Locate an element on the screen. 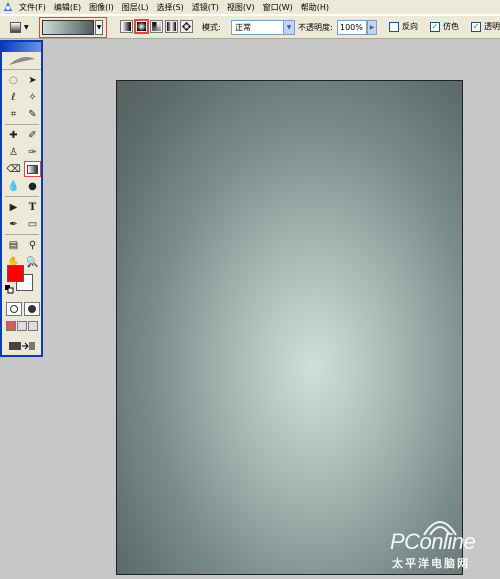 The width and height of the screenshot is (500, 579). full-screen-menu-icon is located at coordinates (22, 326).